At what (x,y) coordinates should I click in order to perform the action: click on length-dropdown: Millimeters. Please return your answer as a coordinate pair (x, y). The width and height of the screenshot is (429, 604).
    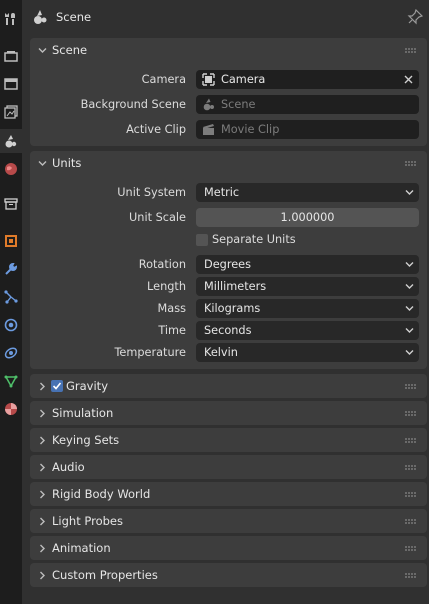
    Looking at the image, I should click on (307, 286).